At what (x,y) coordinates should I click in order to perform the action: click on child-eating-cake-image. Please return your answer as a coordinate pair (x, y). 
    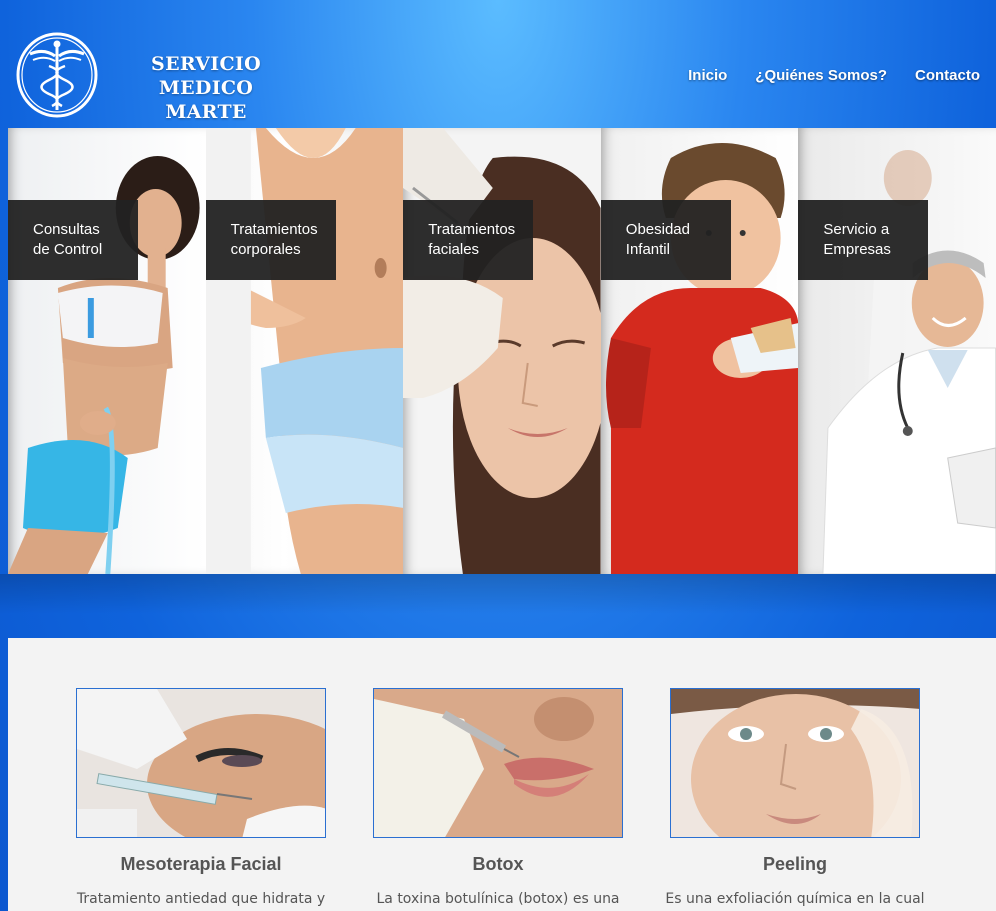
    Looking at the image, I should click on (702, 358).